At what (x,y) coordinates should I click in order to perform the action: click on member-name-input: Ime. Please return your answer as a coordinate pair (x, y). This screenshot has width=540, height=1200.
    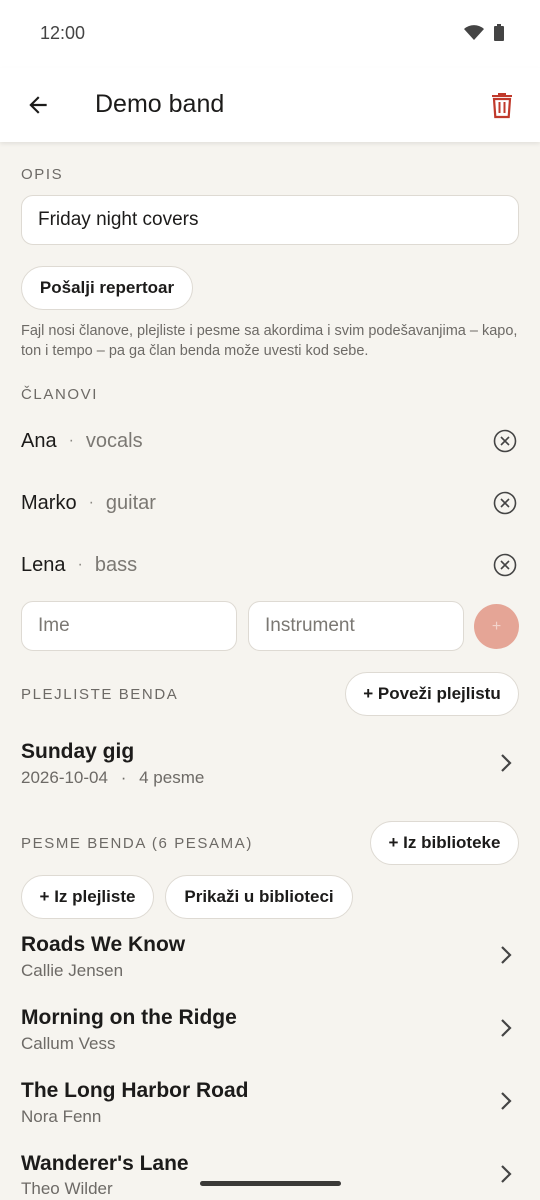
    Looking at the image, I should click on (129, 626).